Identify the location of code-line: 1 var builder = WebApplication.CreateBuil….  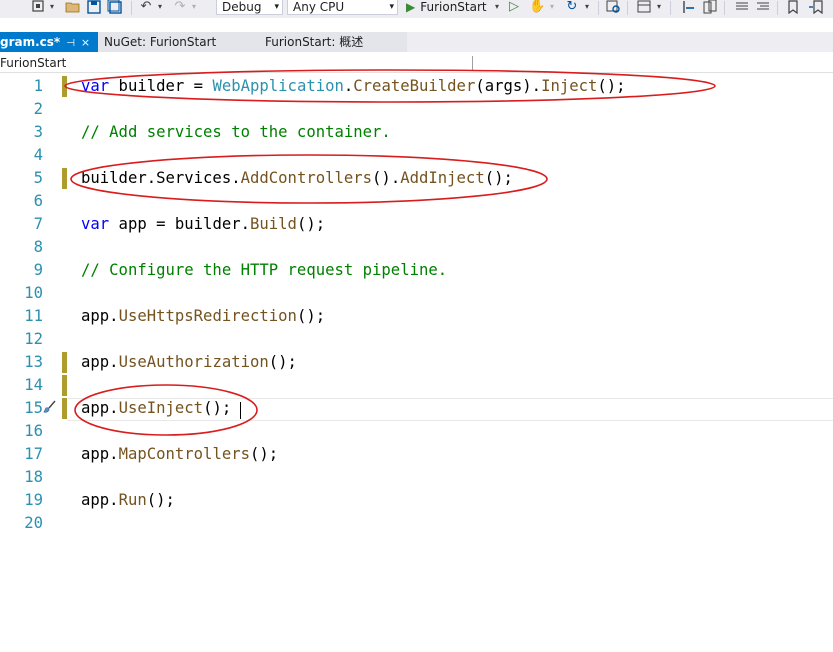
(416, 86).